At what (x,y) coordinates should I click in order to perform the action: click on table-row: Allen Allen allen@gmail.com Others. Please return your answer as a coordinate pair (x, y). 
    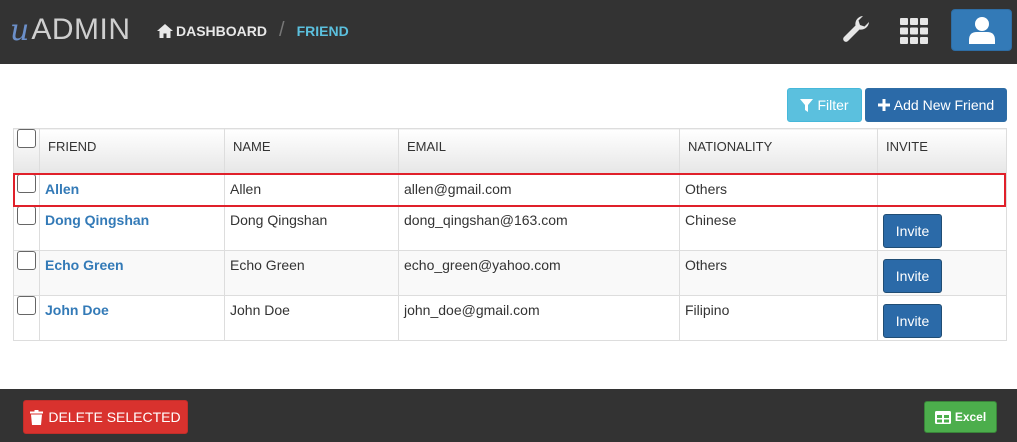
    Looking at the image, I should click on (510, 189).